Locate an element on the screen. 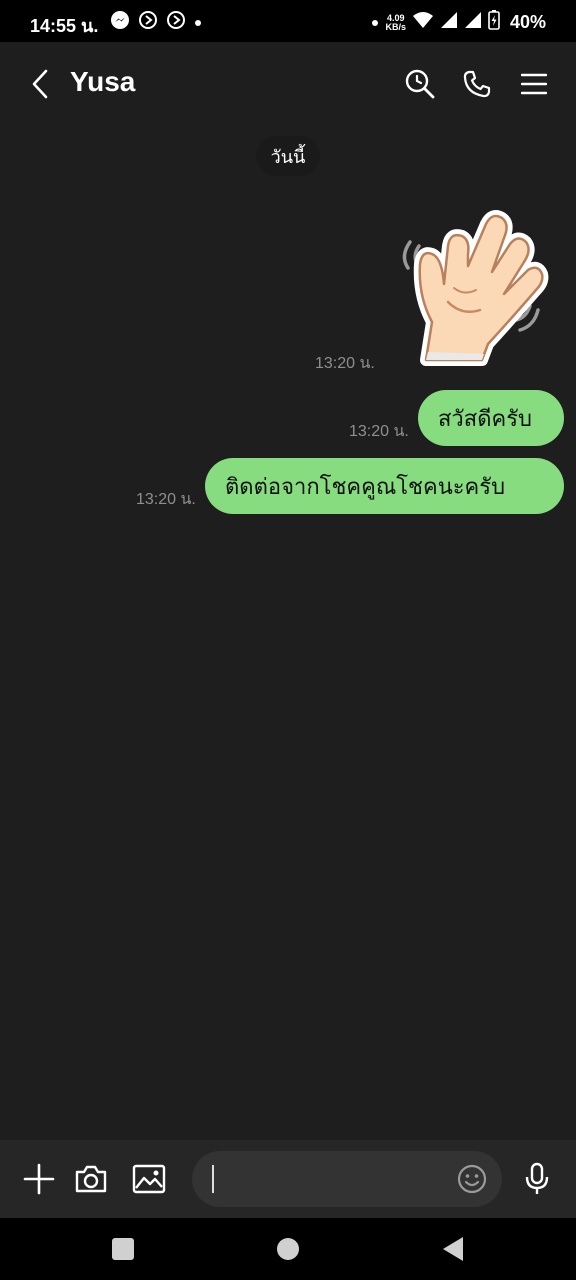 The height and width of the screenshot is (1280, 576). home-button is located at coordinates (288, 1249).